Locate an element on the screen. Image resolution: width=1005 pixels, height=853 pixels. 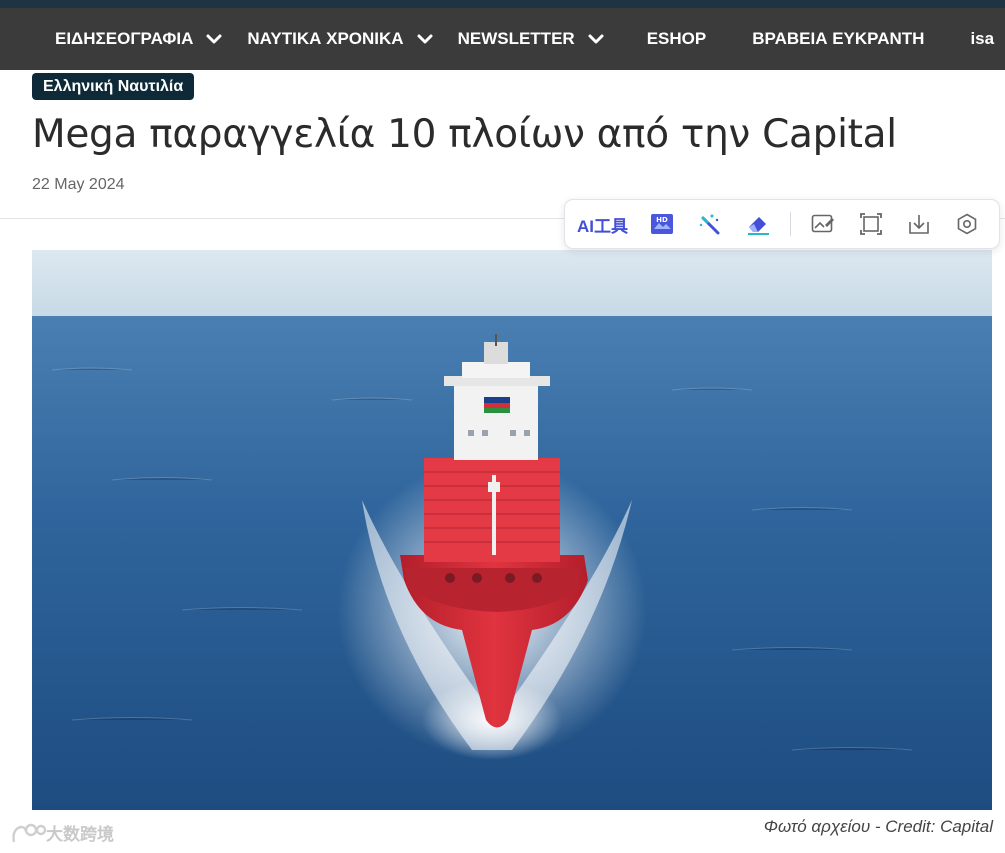
toolbar-divider is located at coordinates (790, 224).